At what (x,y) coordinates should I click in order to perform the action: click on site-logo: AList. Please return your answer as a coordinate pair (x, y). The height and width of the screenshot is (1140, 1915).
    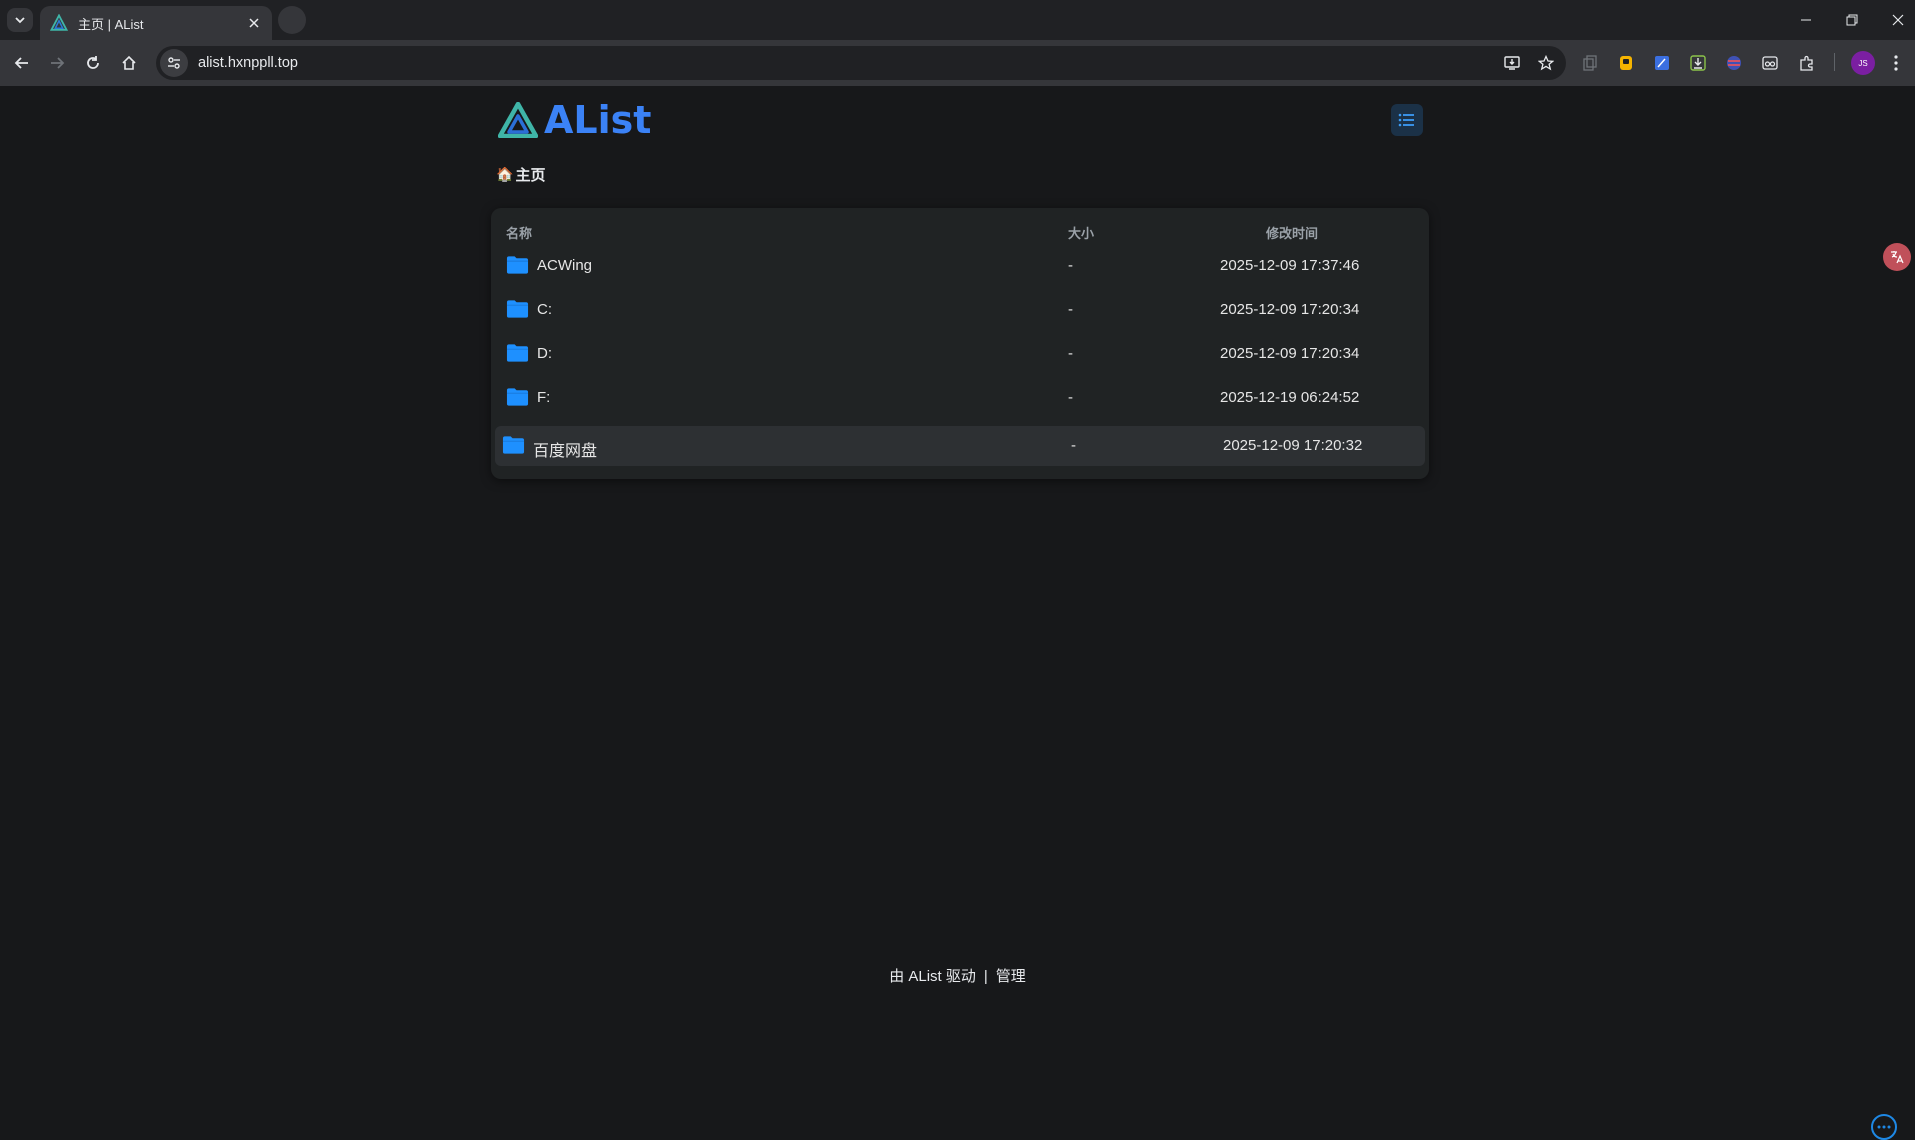
    Looking at the image, I should click on (574, 120).